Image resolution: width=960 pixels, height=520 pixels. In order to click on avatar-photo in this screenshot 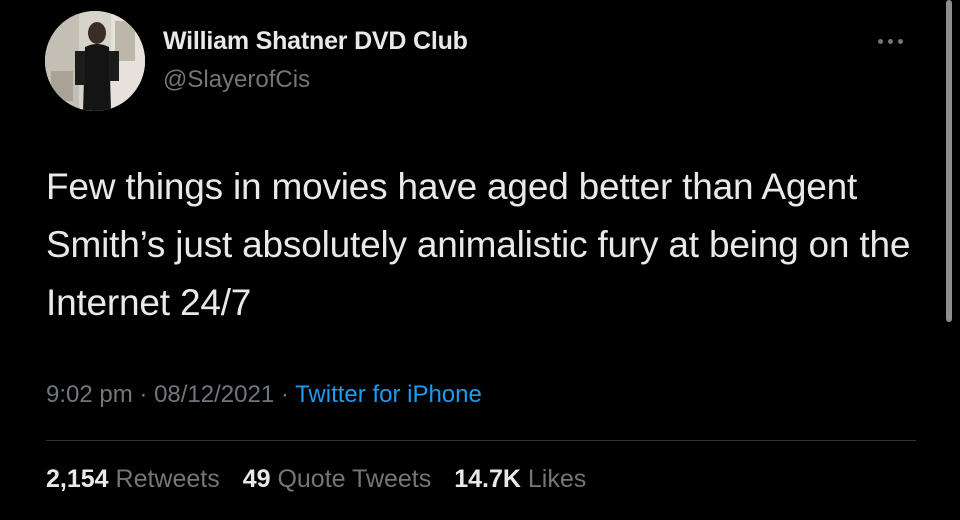, I will do `click(95, 61)`.